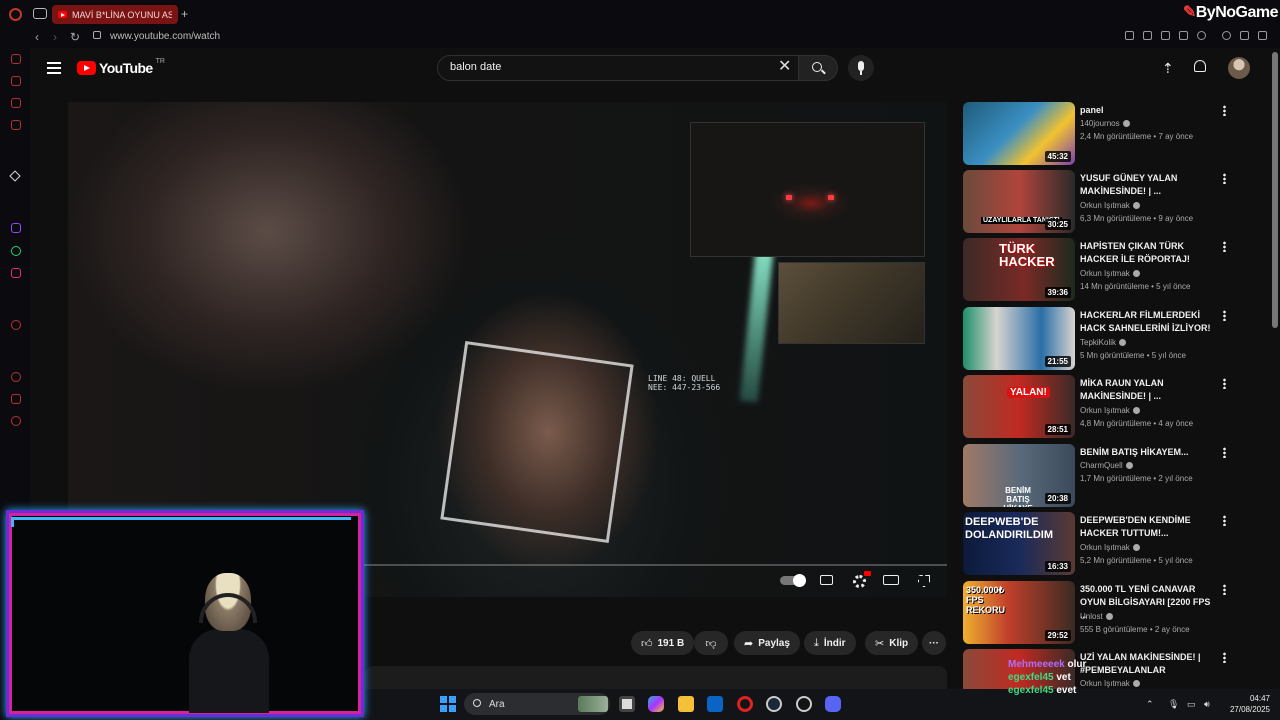 Image resolution: width=1280 pixels, height=720 pixels. What do you see at coordinates (1105, 123) in the screenshot?
I see `channel-name: 140journos` at bounding box center [1105, 123].